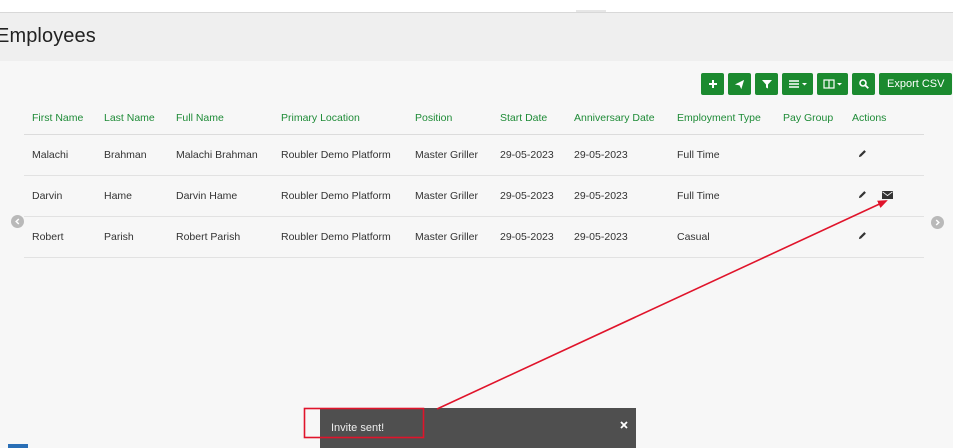 The image size is (953, 448). I want to click on columns-options-button, so click(832, 84).